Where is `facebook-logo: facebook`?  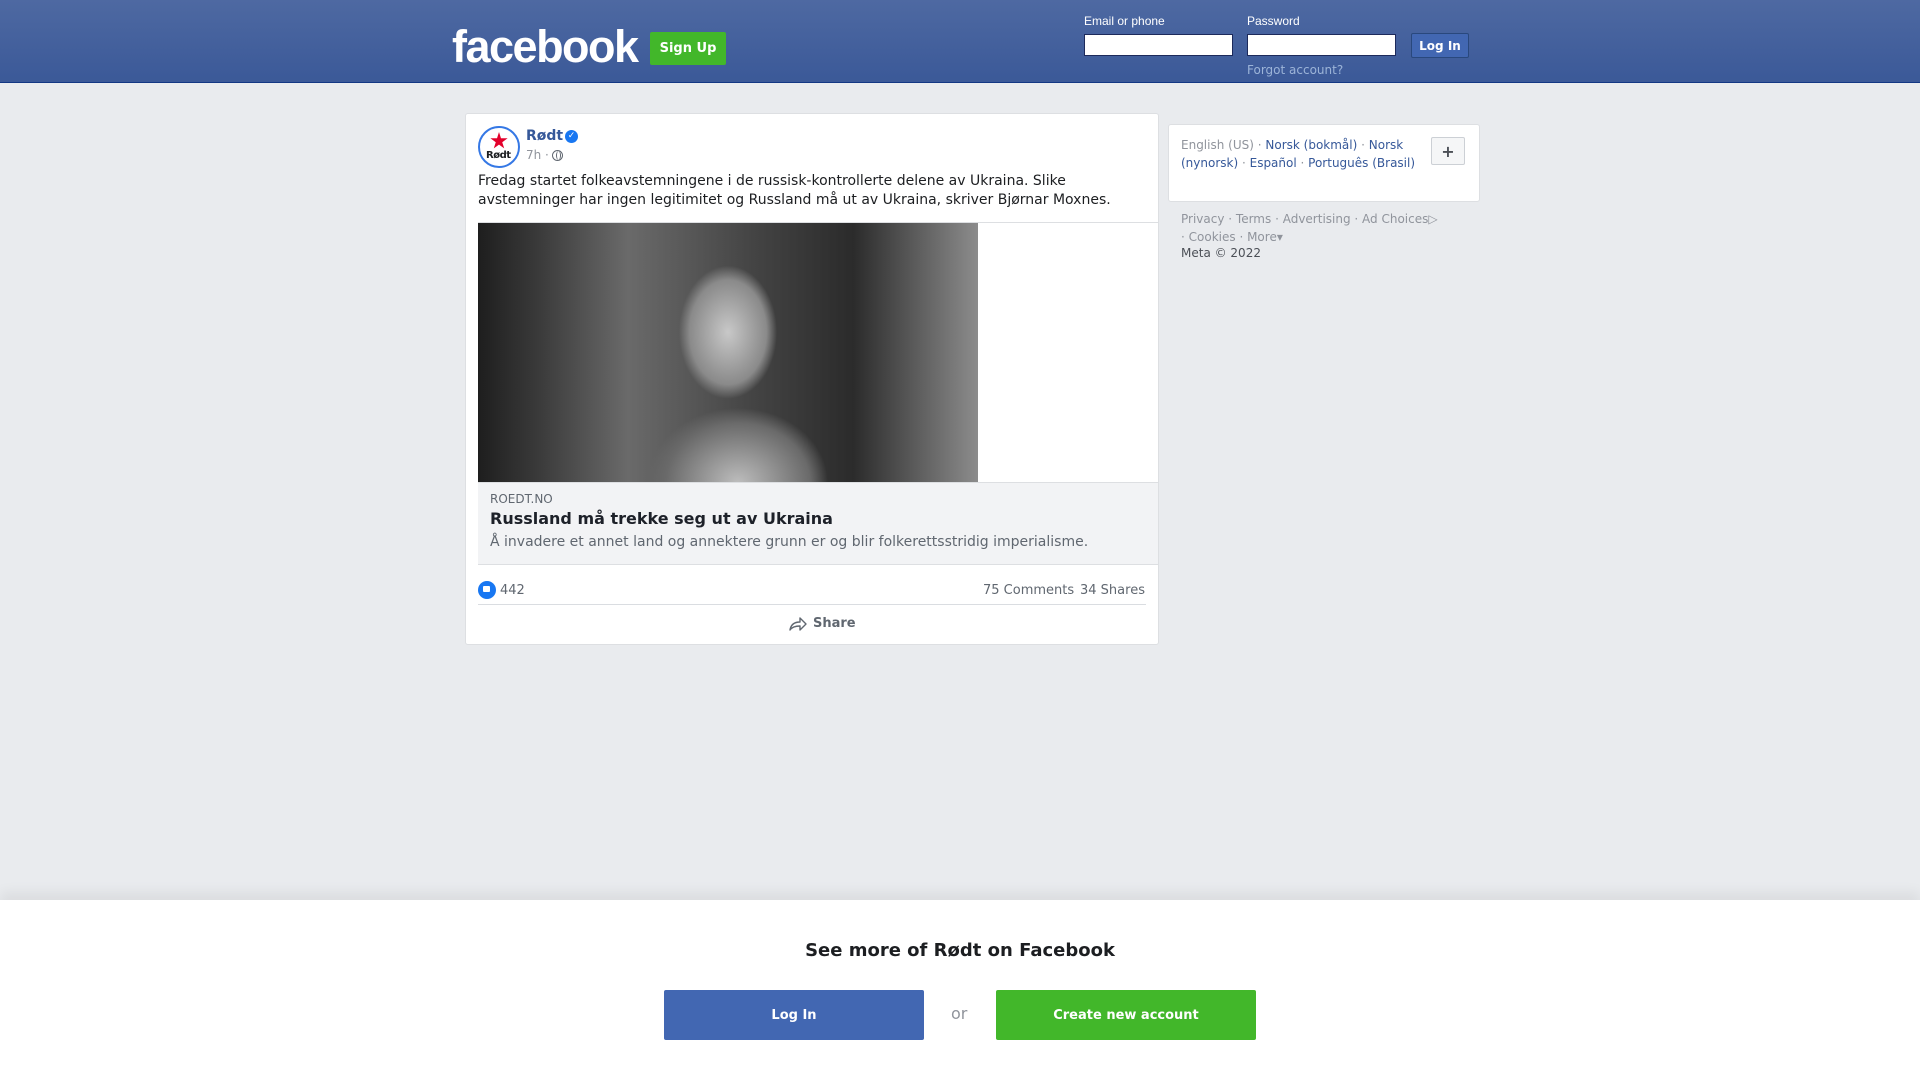 facebook-logo: facebook is located at coordinates (545, 47).